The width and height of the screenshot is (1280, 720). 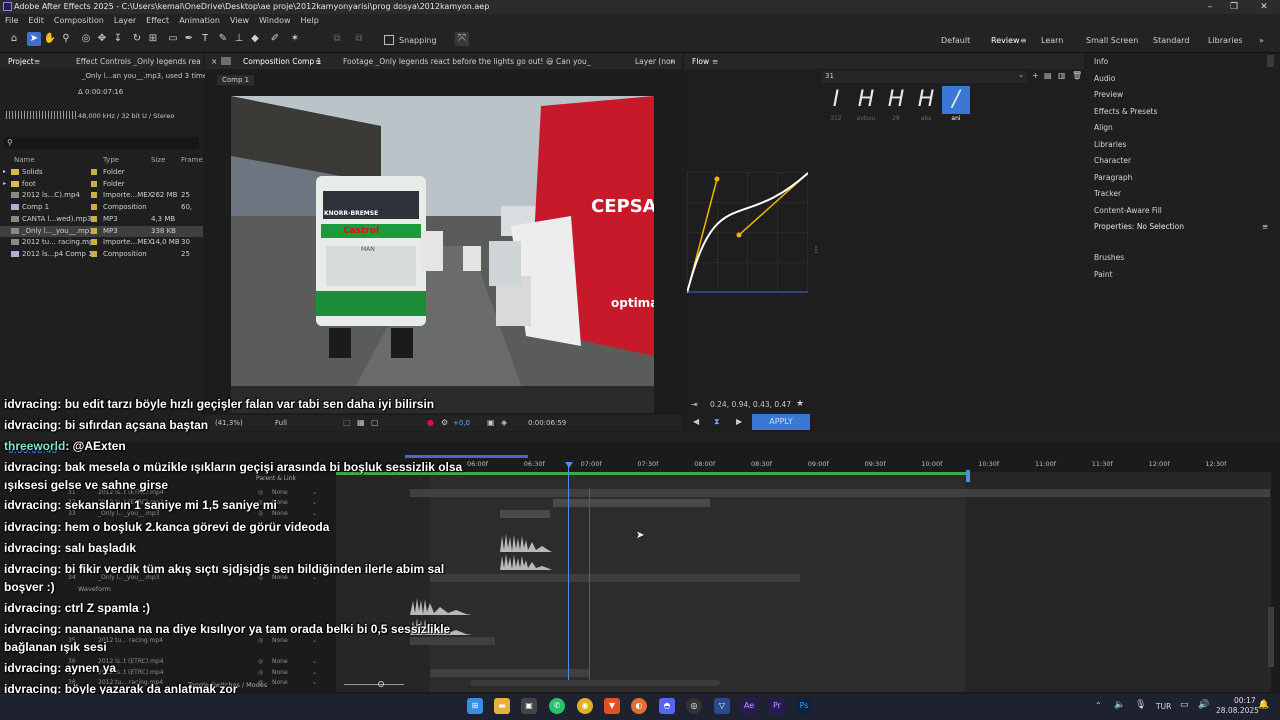 I want to click on timeline-scrollbar, so click(x=1271, y=637).